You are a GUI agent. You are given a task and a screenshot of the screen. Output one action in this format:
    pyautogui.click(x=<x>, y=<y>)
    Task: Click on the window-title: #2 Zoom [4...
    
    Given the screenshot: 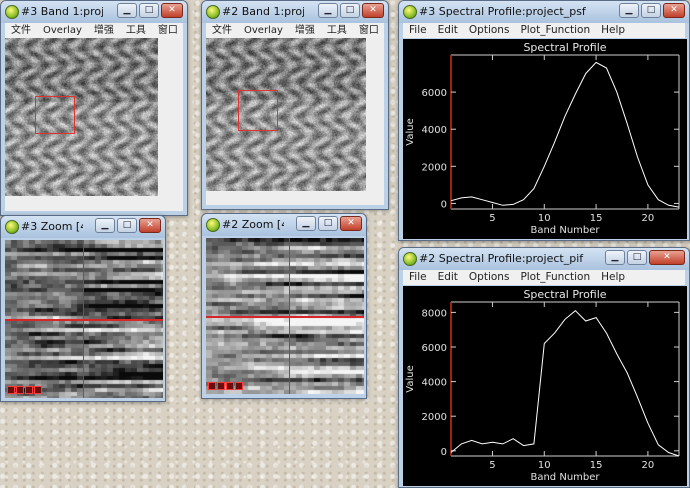 What is the action you would take?
    pyautogui.click(x=253, y=224)
    